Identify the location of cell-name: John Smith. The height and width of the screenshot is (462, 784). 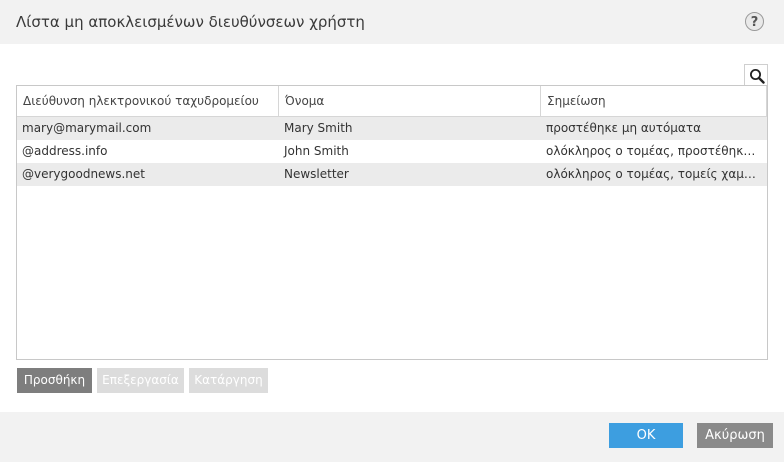
(316, 151).